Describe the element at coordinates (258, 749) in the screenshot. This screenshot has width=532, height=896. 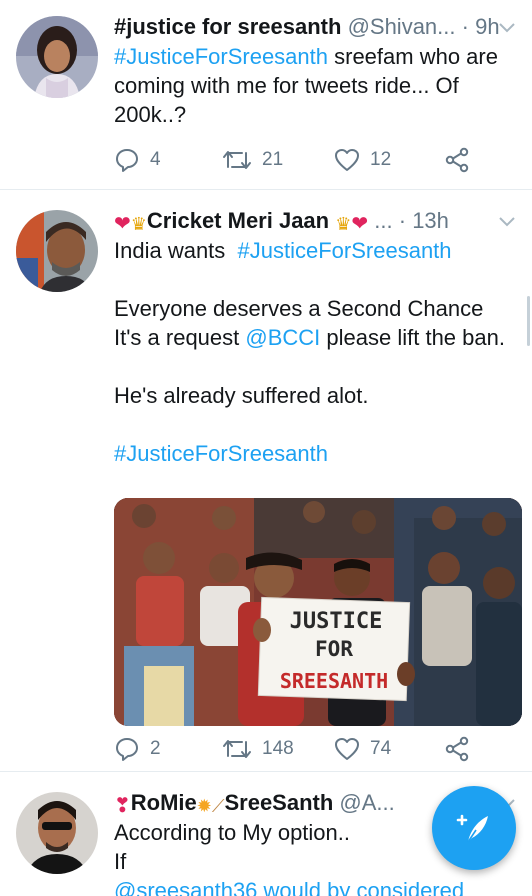
I see `retweet-button: 148` at that location.